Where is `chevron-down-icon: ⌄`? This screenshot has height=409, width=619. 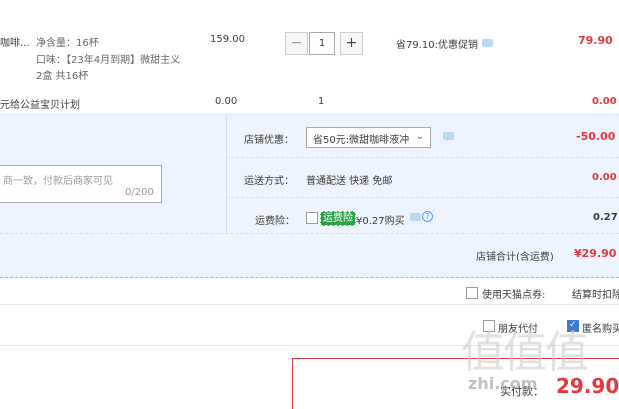 chevron-down-icon: ⌄ is located at coordinates (419, 136).